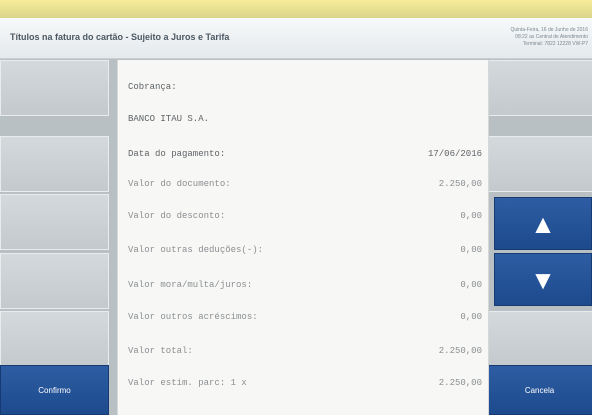  I want to click on triangle-down-icon: ▼, so click(543, 279).